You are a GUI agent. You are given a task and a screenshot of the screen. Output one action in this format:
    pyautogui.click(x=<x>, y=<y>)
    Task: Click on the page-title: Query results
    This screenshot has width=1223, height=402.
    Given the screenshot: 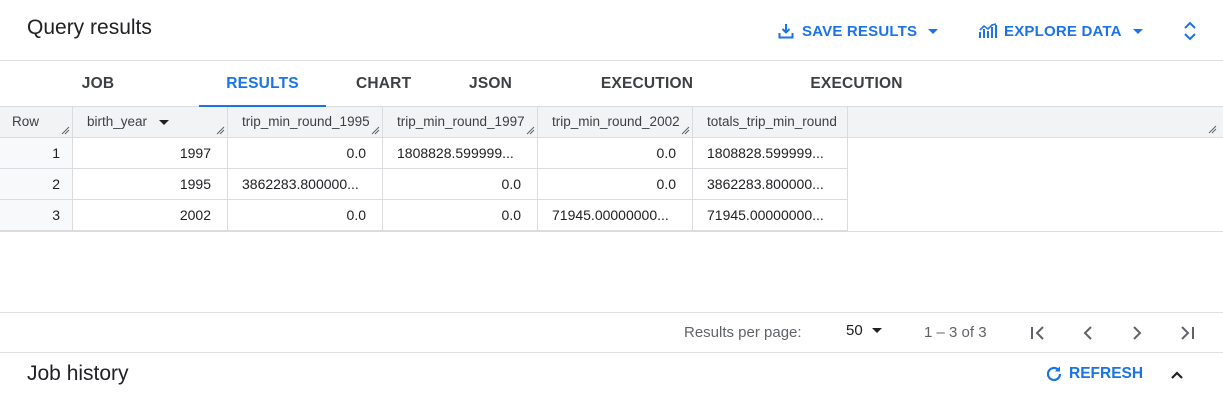 What is the action you would take?
    pyautogui.click(x=89, y=27)
    